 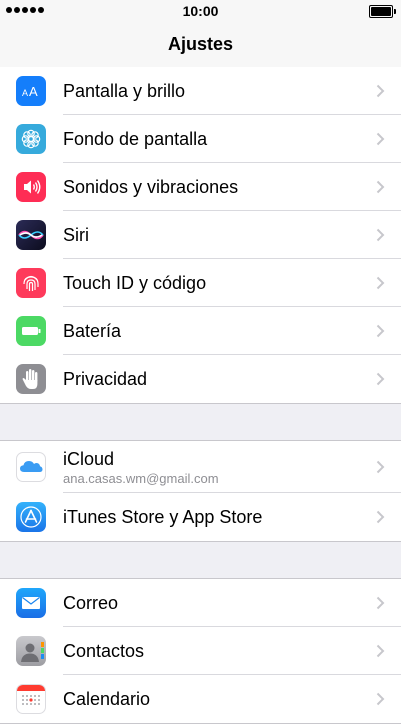 What do you see at coordinates (31, 603) in the screenshot?
I see `mail-envelope-icon` at bounding box center [31, 603].